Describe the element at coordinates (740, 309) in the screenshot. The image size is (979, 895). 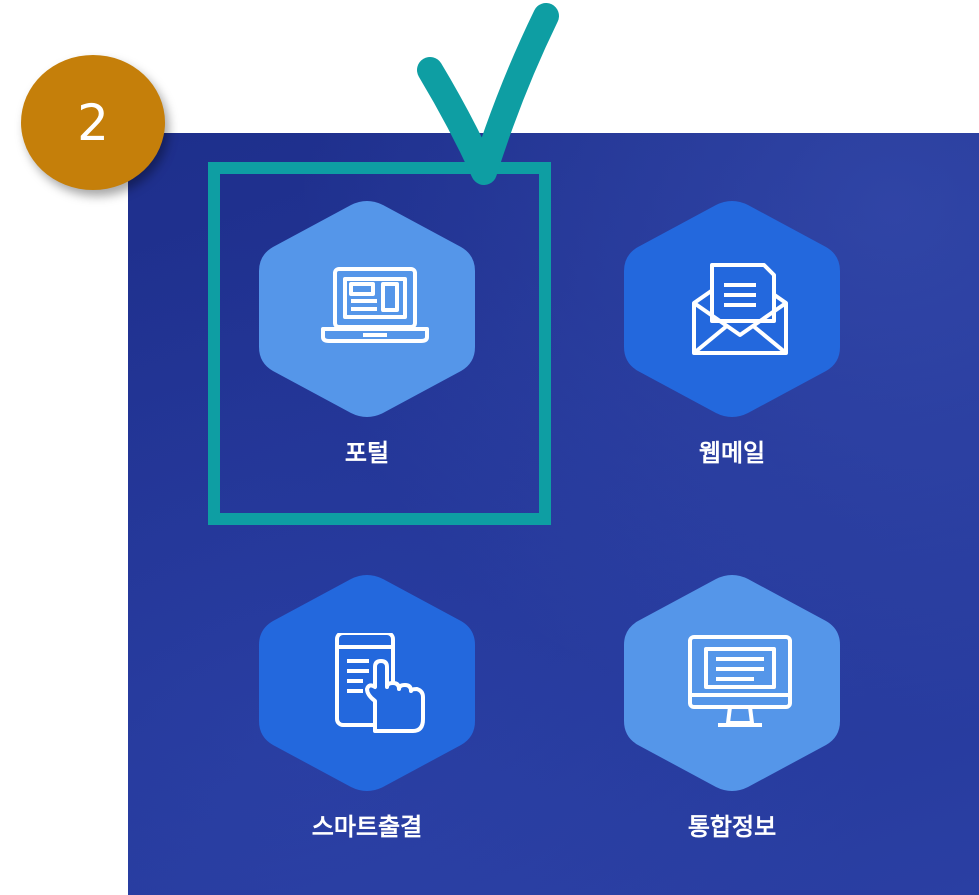
I see `mail-envelope-icon` at that location.